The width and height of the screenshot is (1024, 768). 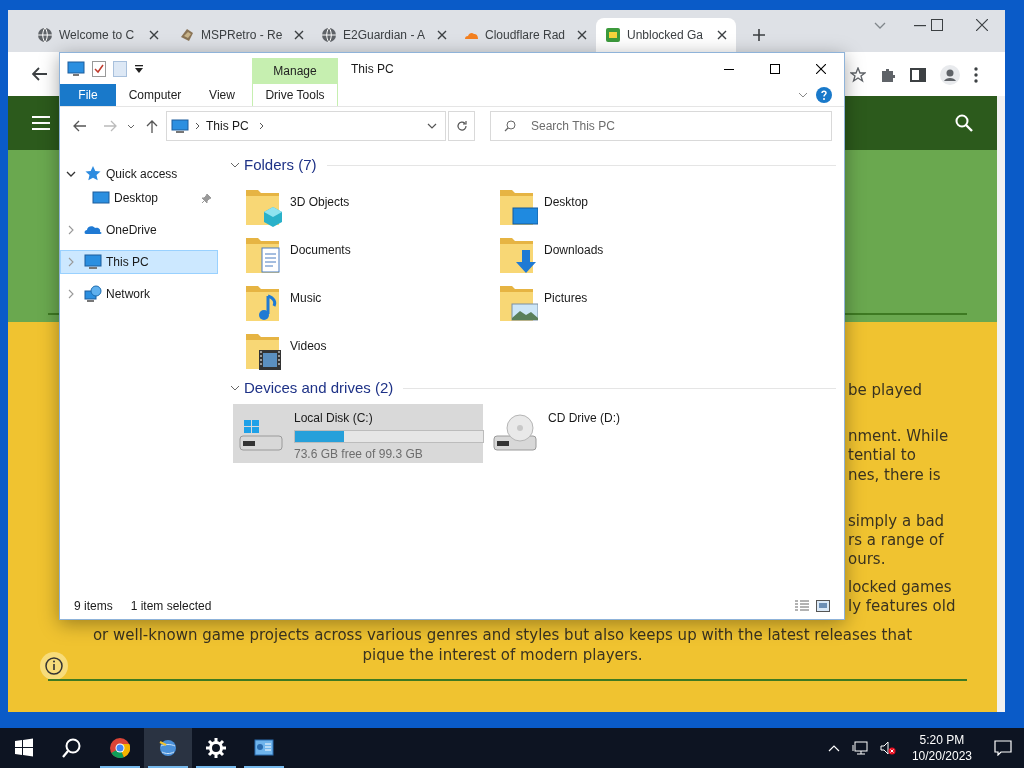 I want to click on folder-name: Videos, so click(x=308, y=346).